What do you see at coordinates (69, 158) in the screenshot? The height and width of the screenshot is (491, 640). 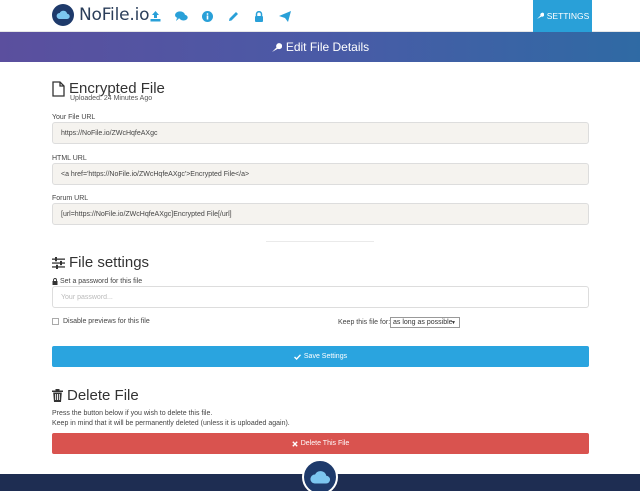 I see `html-url-label: HTML URL` at bounding box center [69, 158].